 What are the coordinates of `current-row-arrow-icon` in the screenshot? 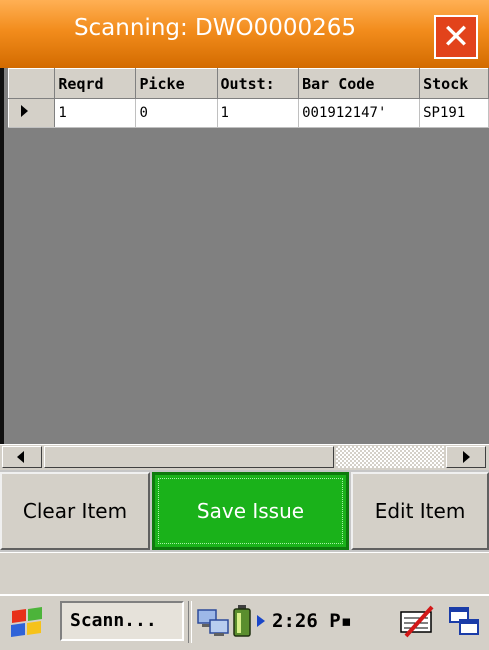 It's located at (24, 111).